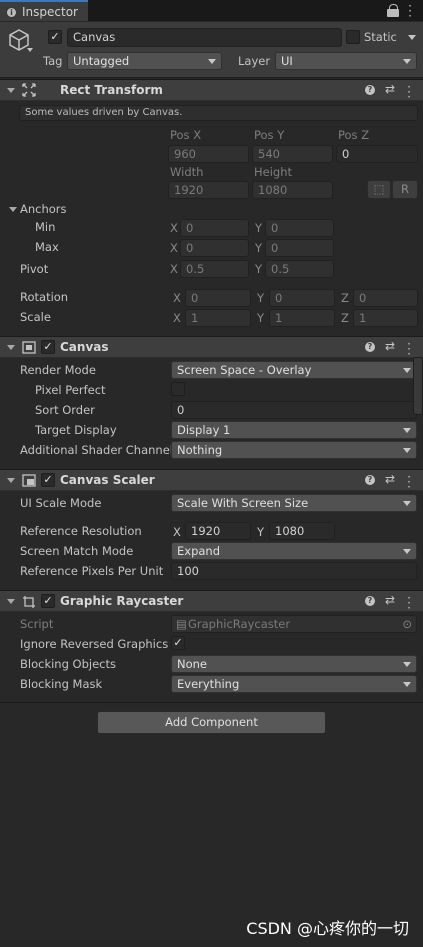 This screenshot has width=423, height=947. Describe the element at coordinates (48, 601) in the screenshot. I see `raycaster-enabled-checkbox: ✓` at that location.